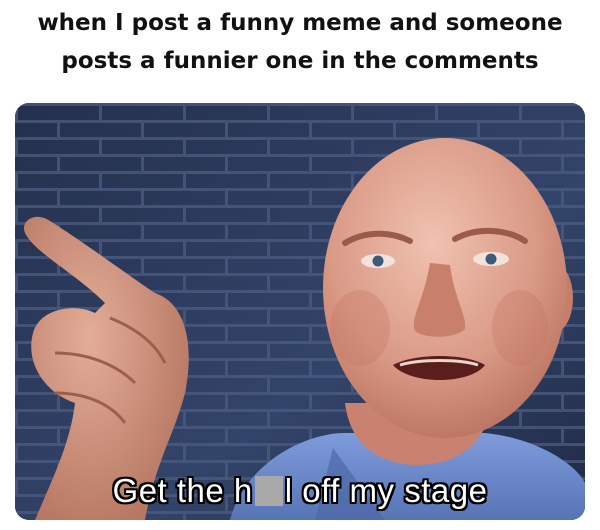 This screenshot has height=530, width=600. What do you see at coordinates (300, 23) in the screenshot?
I see `caption-line-1: when I post a funny meme and someone` at bounding box center [300, 23].